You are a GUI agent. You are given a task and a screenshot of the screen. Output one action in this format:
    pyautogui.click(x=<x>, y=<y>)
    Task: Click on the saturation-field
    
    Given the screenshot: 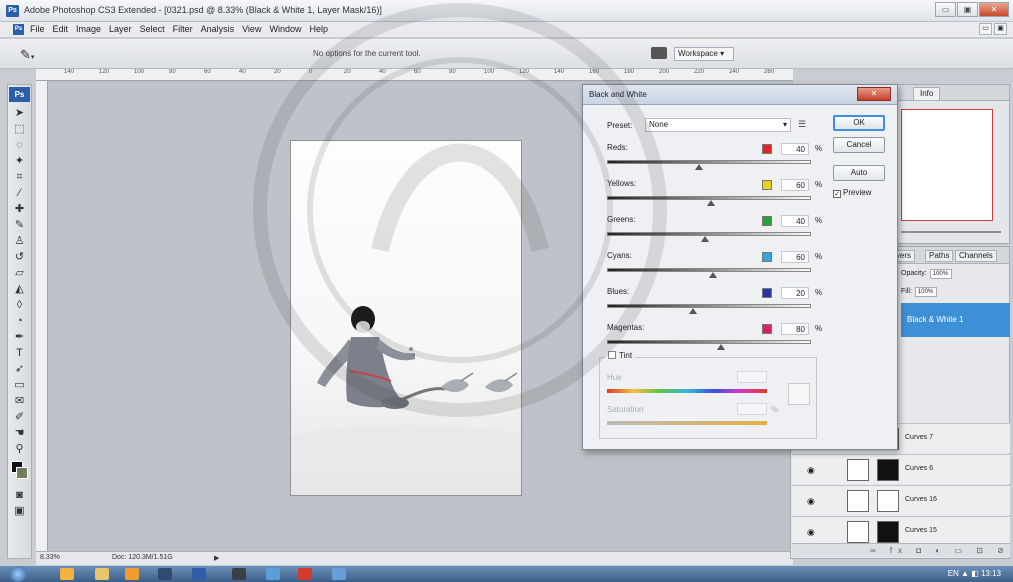 What is the action you would take?
    pyautogui.click(x=752, y=409)
    